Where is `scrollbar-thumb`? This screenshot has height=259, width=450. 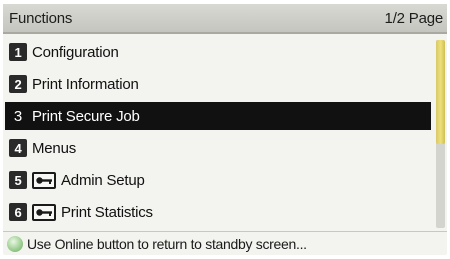
scrollbar-thumb is located at coordinates (440, 92).